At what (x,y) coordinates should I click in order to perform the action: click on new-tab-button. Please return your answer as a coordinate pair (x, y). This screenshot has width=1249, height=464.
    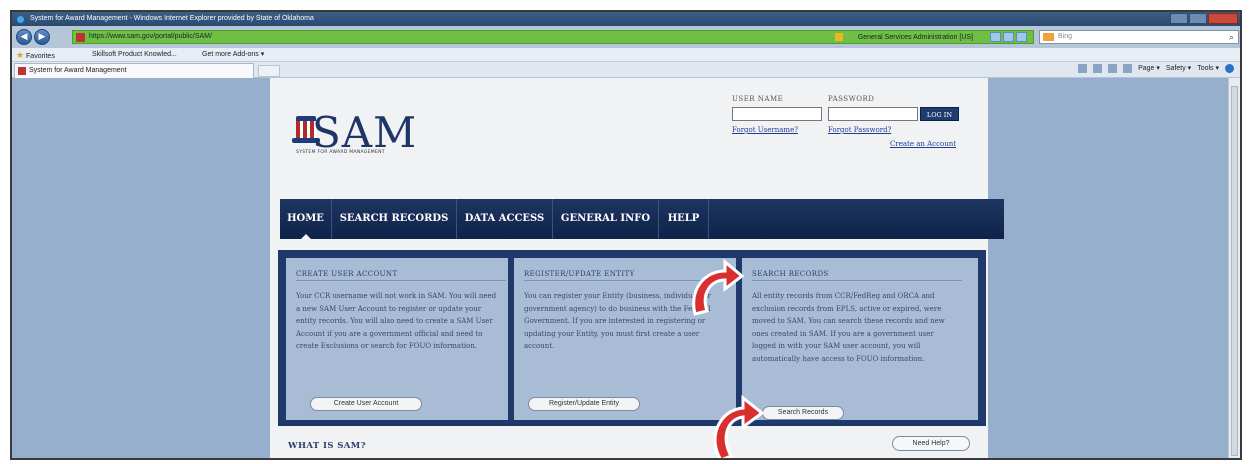
    Looking at the image, I should click on (269, 71).